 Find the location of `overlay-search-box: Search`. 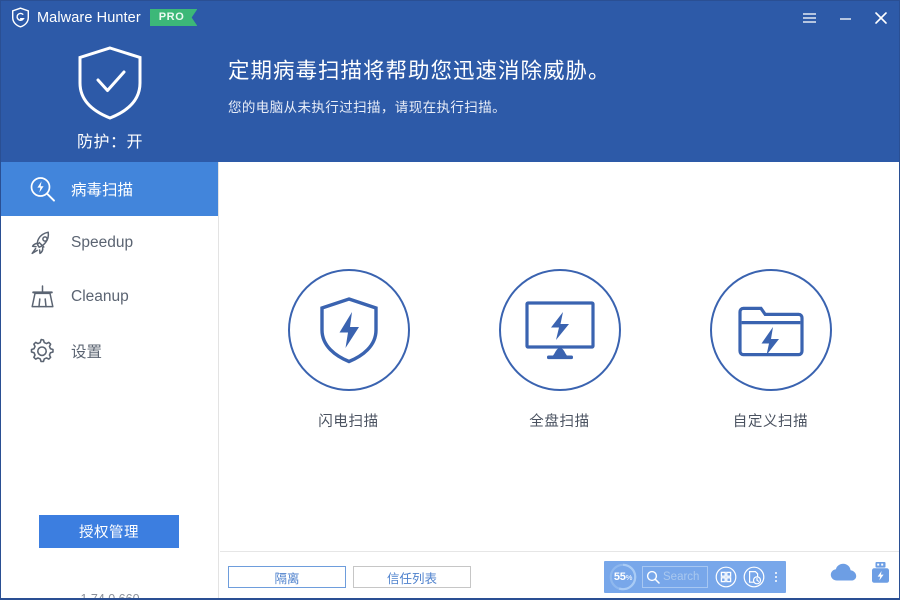

overlay-search-box: Search is located at coordinates (675, 577).